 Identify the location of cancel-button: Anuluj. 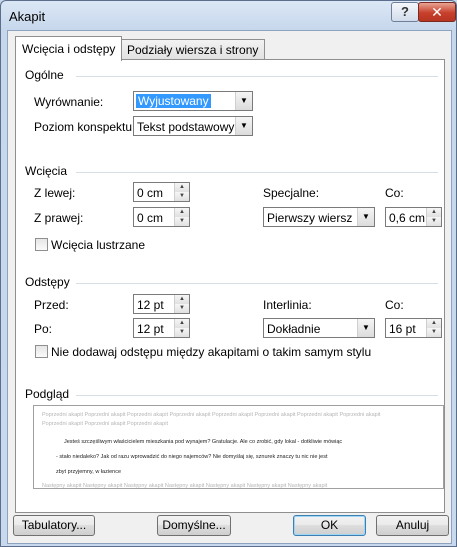
(412, 525).